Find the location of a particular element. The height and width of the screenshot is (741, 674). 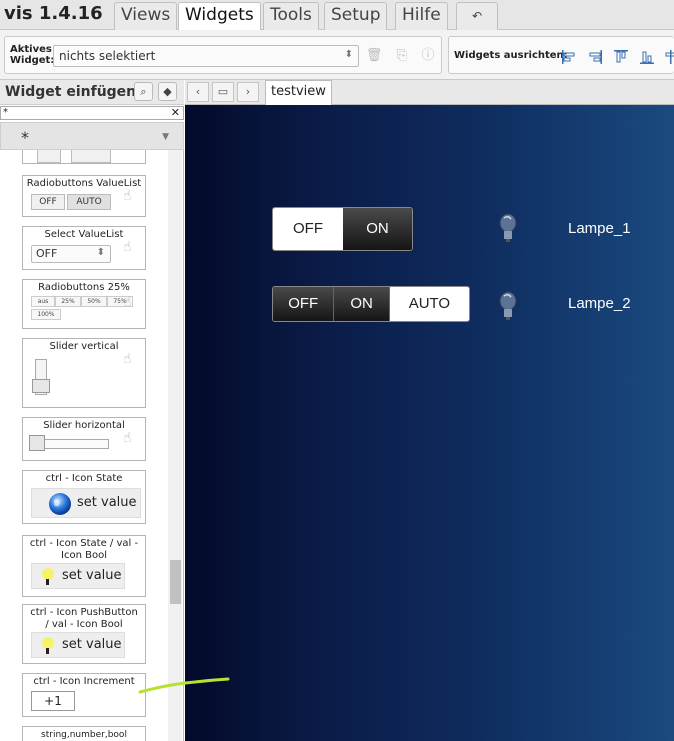

icon-pushbutton-preview: set value is located at coordinates (78, 645).